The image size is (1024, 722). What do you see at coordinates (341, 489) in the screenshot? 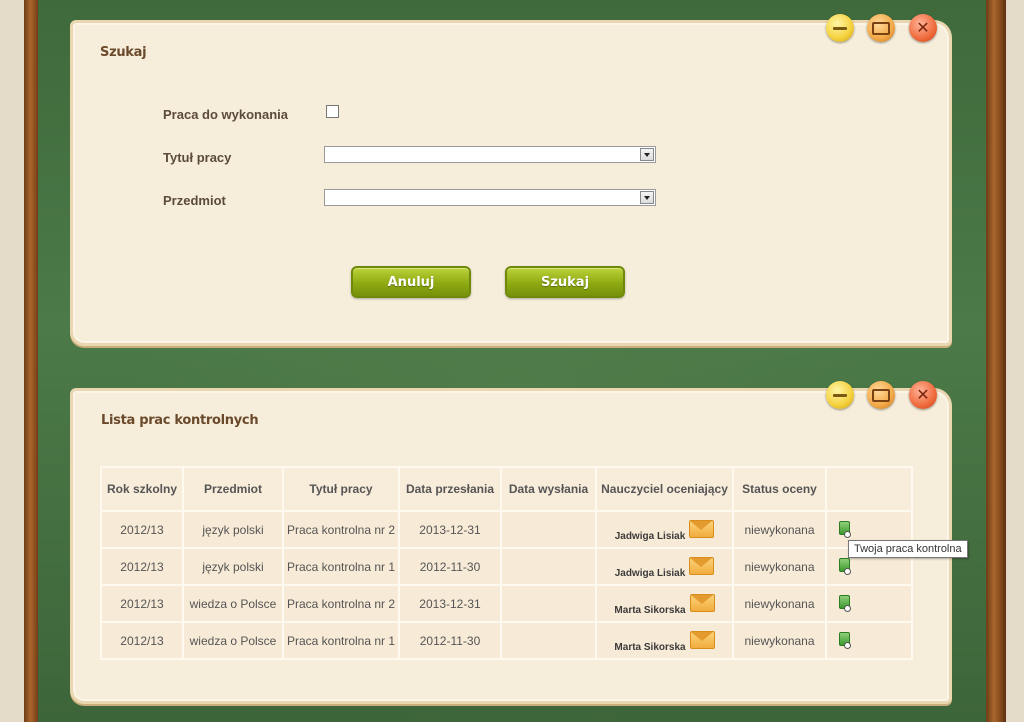
I see `column-header: Tytuł pracy` at bounding box center [341, 489].